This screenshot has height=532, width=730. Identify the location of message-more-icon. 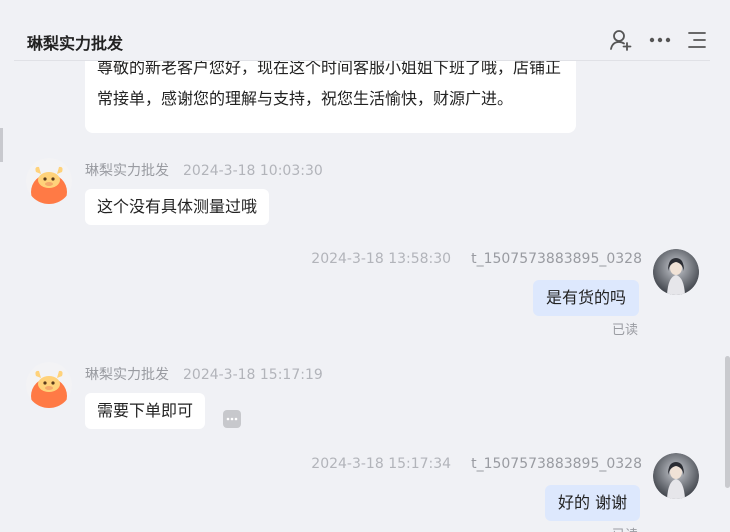
(232, 419).